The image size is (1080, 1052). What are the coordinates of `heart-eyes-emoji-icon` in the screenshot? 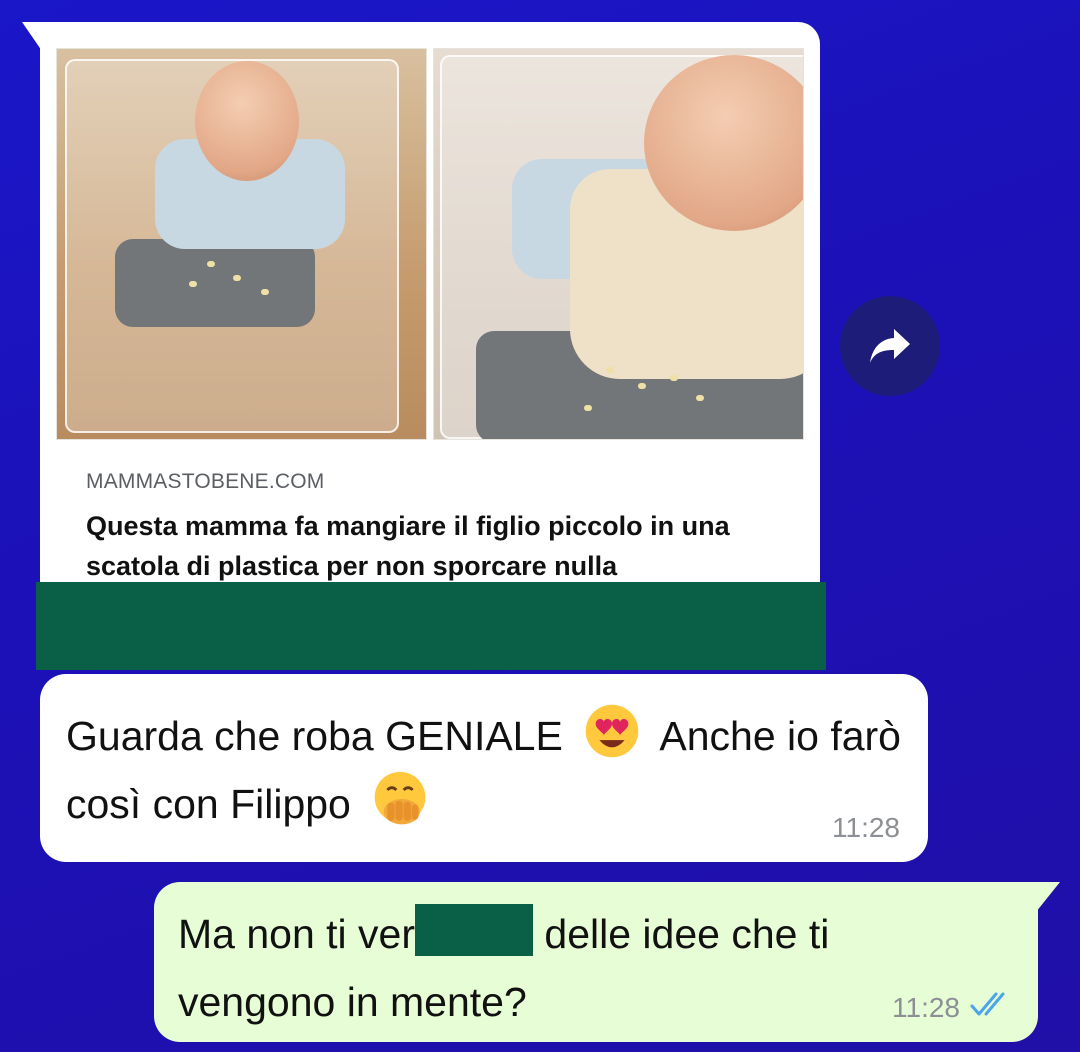 It's located at (612, 731).